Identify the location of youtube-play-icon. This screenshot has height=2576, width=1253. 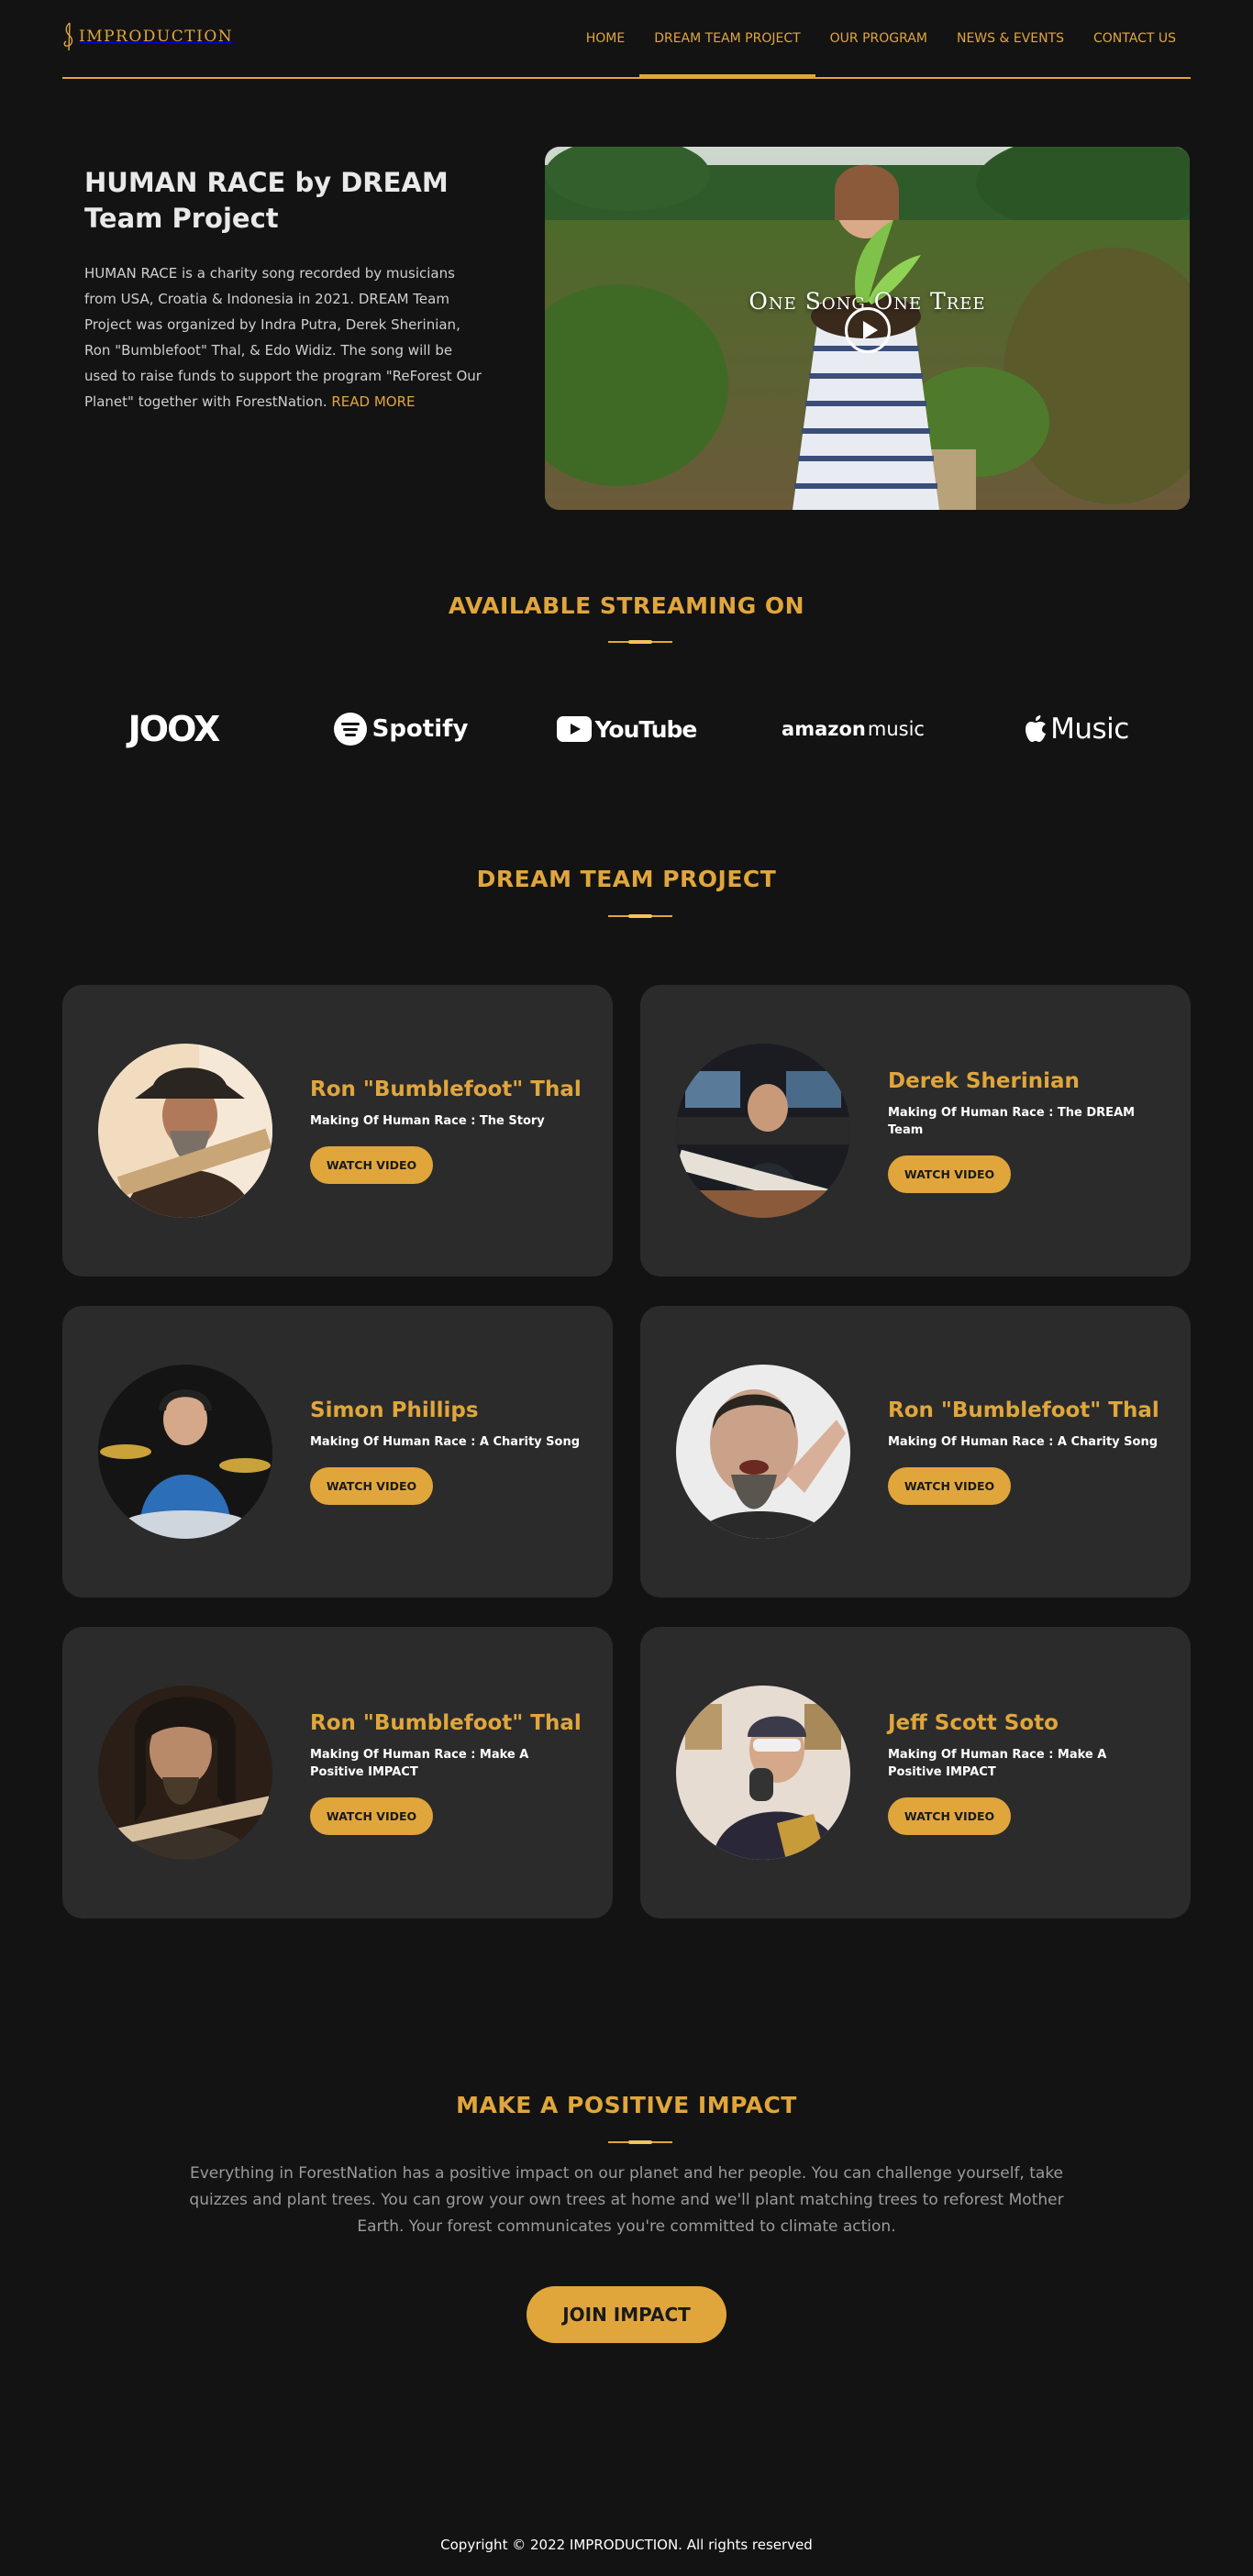
(574, 729).